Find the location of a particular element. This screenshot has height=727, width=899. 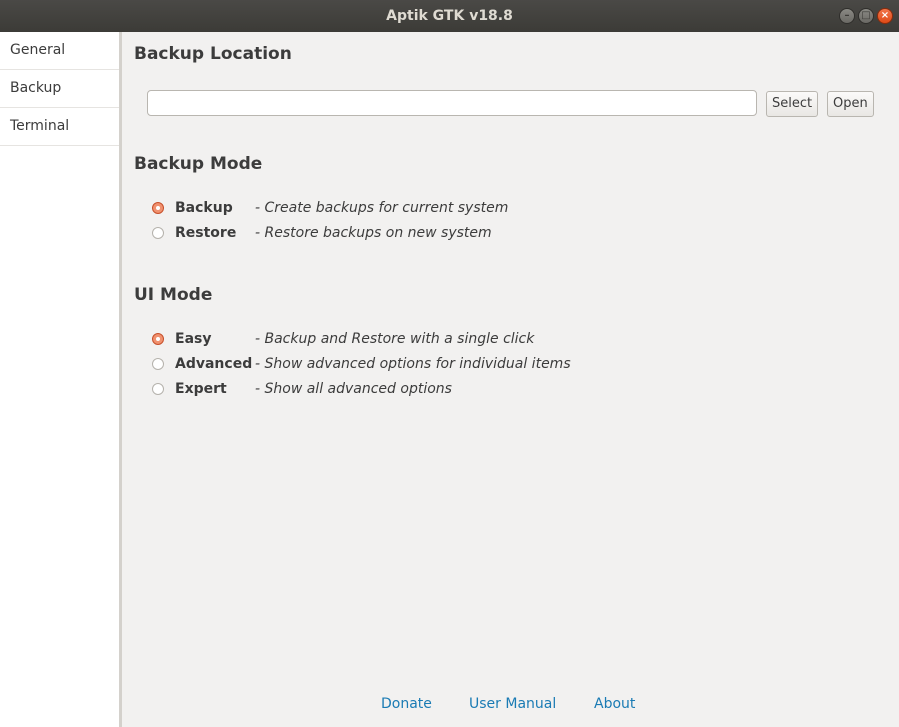

maximize-icon: □ is located at coordinates (866, 15).